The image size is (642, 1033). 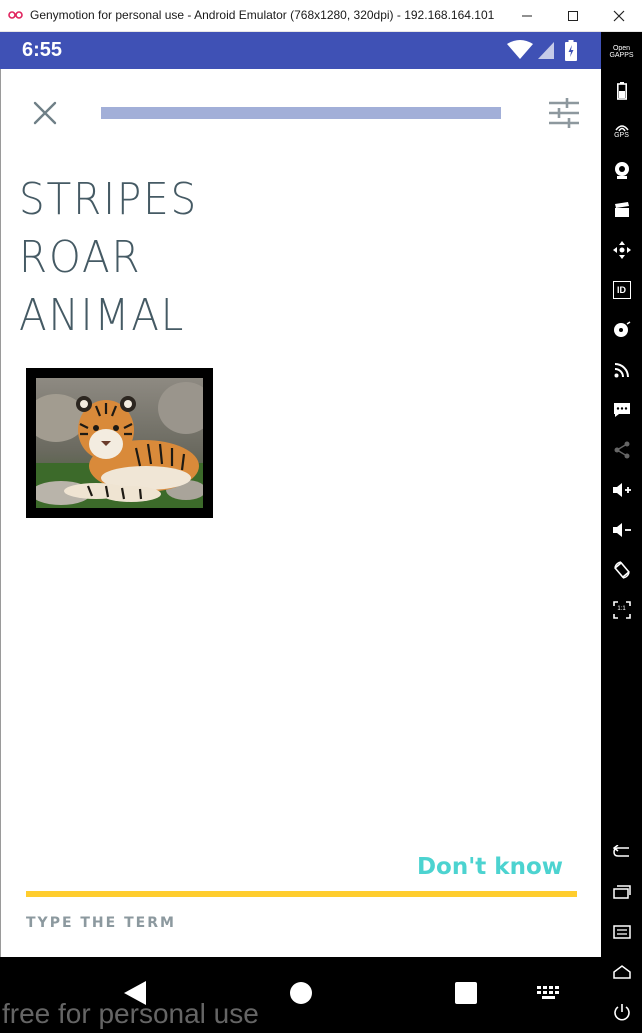 What do you see at coordinates (546, 50) in the screenshot?
I see `signal-icon` at bounding box center [546, 50].